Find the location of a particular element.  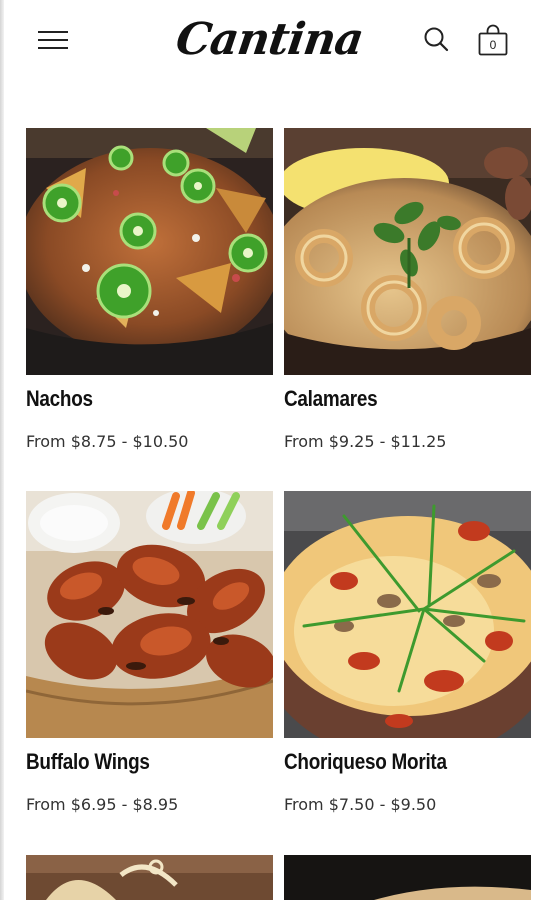

product-price: From $6.95 - $8.95 is located at coordinates (102, 804).